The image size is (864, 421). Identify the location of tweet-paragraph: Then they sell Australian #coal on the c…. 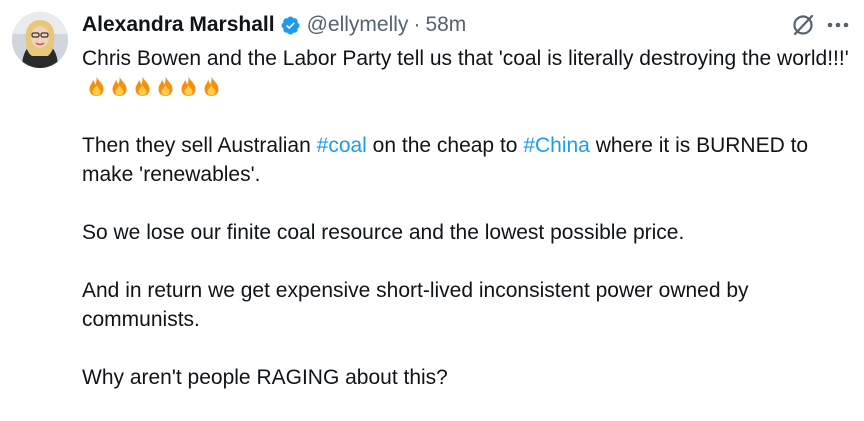
(468, 160).